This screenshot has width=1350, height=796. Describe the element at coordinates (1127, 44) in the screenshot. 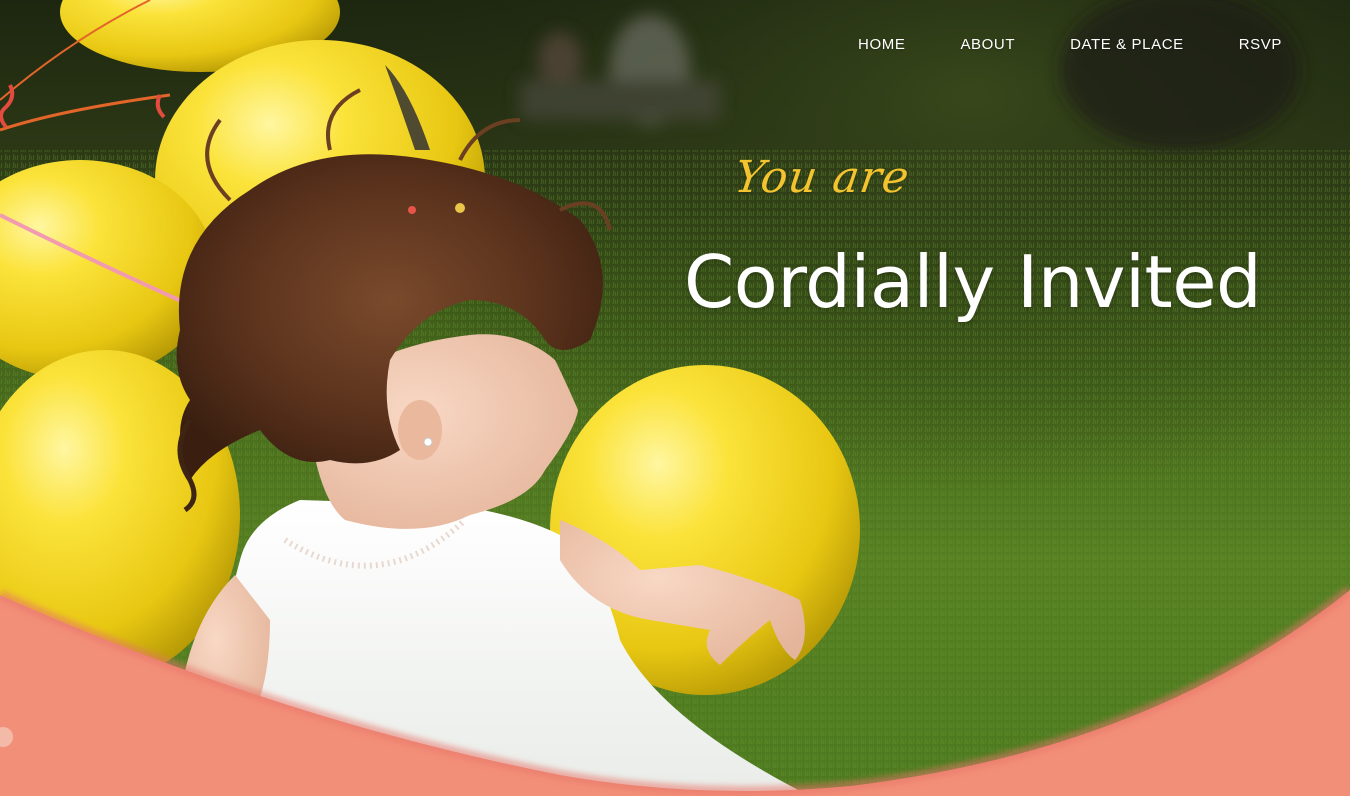

I see `nav-item-date-place: DATE & PLACE` at that location.